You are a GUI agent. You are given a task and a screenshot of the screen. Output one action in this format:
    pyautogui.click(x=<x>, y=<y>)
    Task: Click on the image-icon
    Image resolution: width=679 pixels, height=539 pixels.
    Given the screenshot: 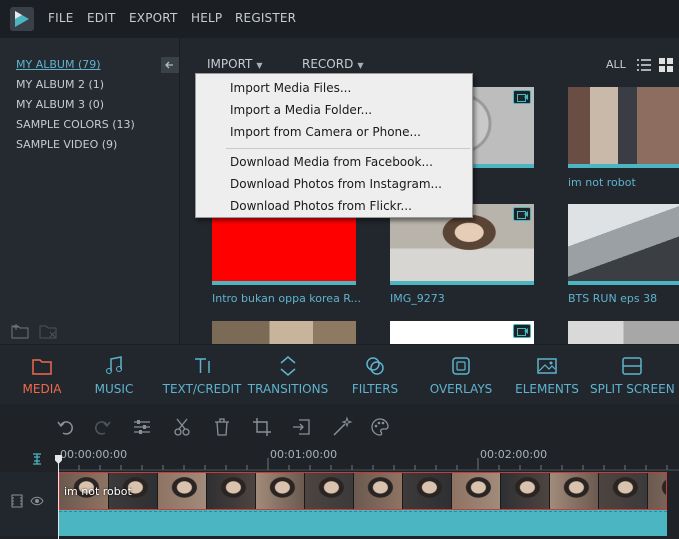 What is the action you would take?
    pyautogui.click(x=547, y=366)
    